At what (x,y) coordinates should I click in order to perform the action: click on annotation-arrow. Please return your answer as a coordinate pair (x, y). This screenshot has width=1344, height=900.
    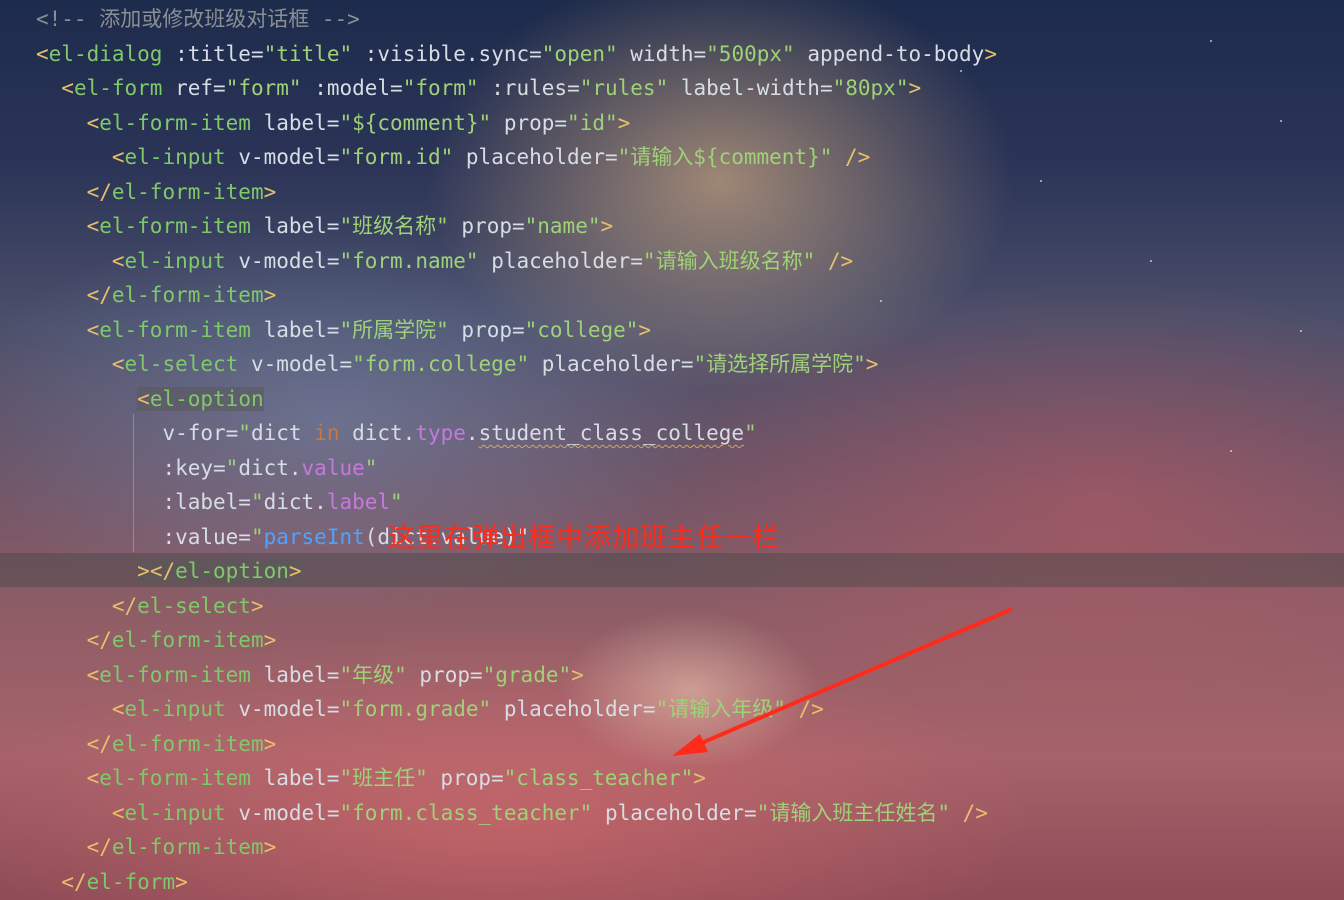
    Looking at the image, I should click on (842, 682).